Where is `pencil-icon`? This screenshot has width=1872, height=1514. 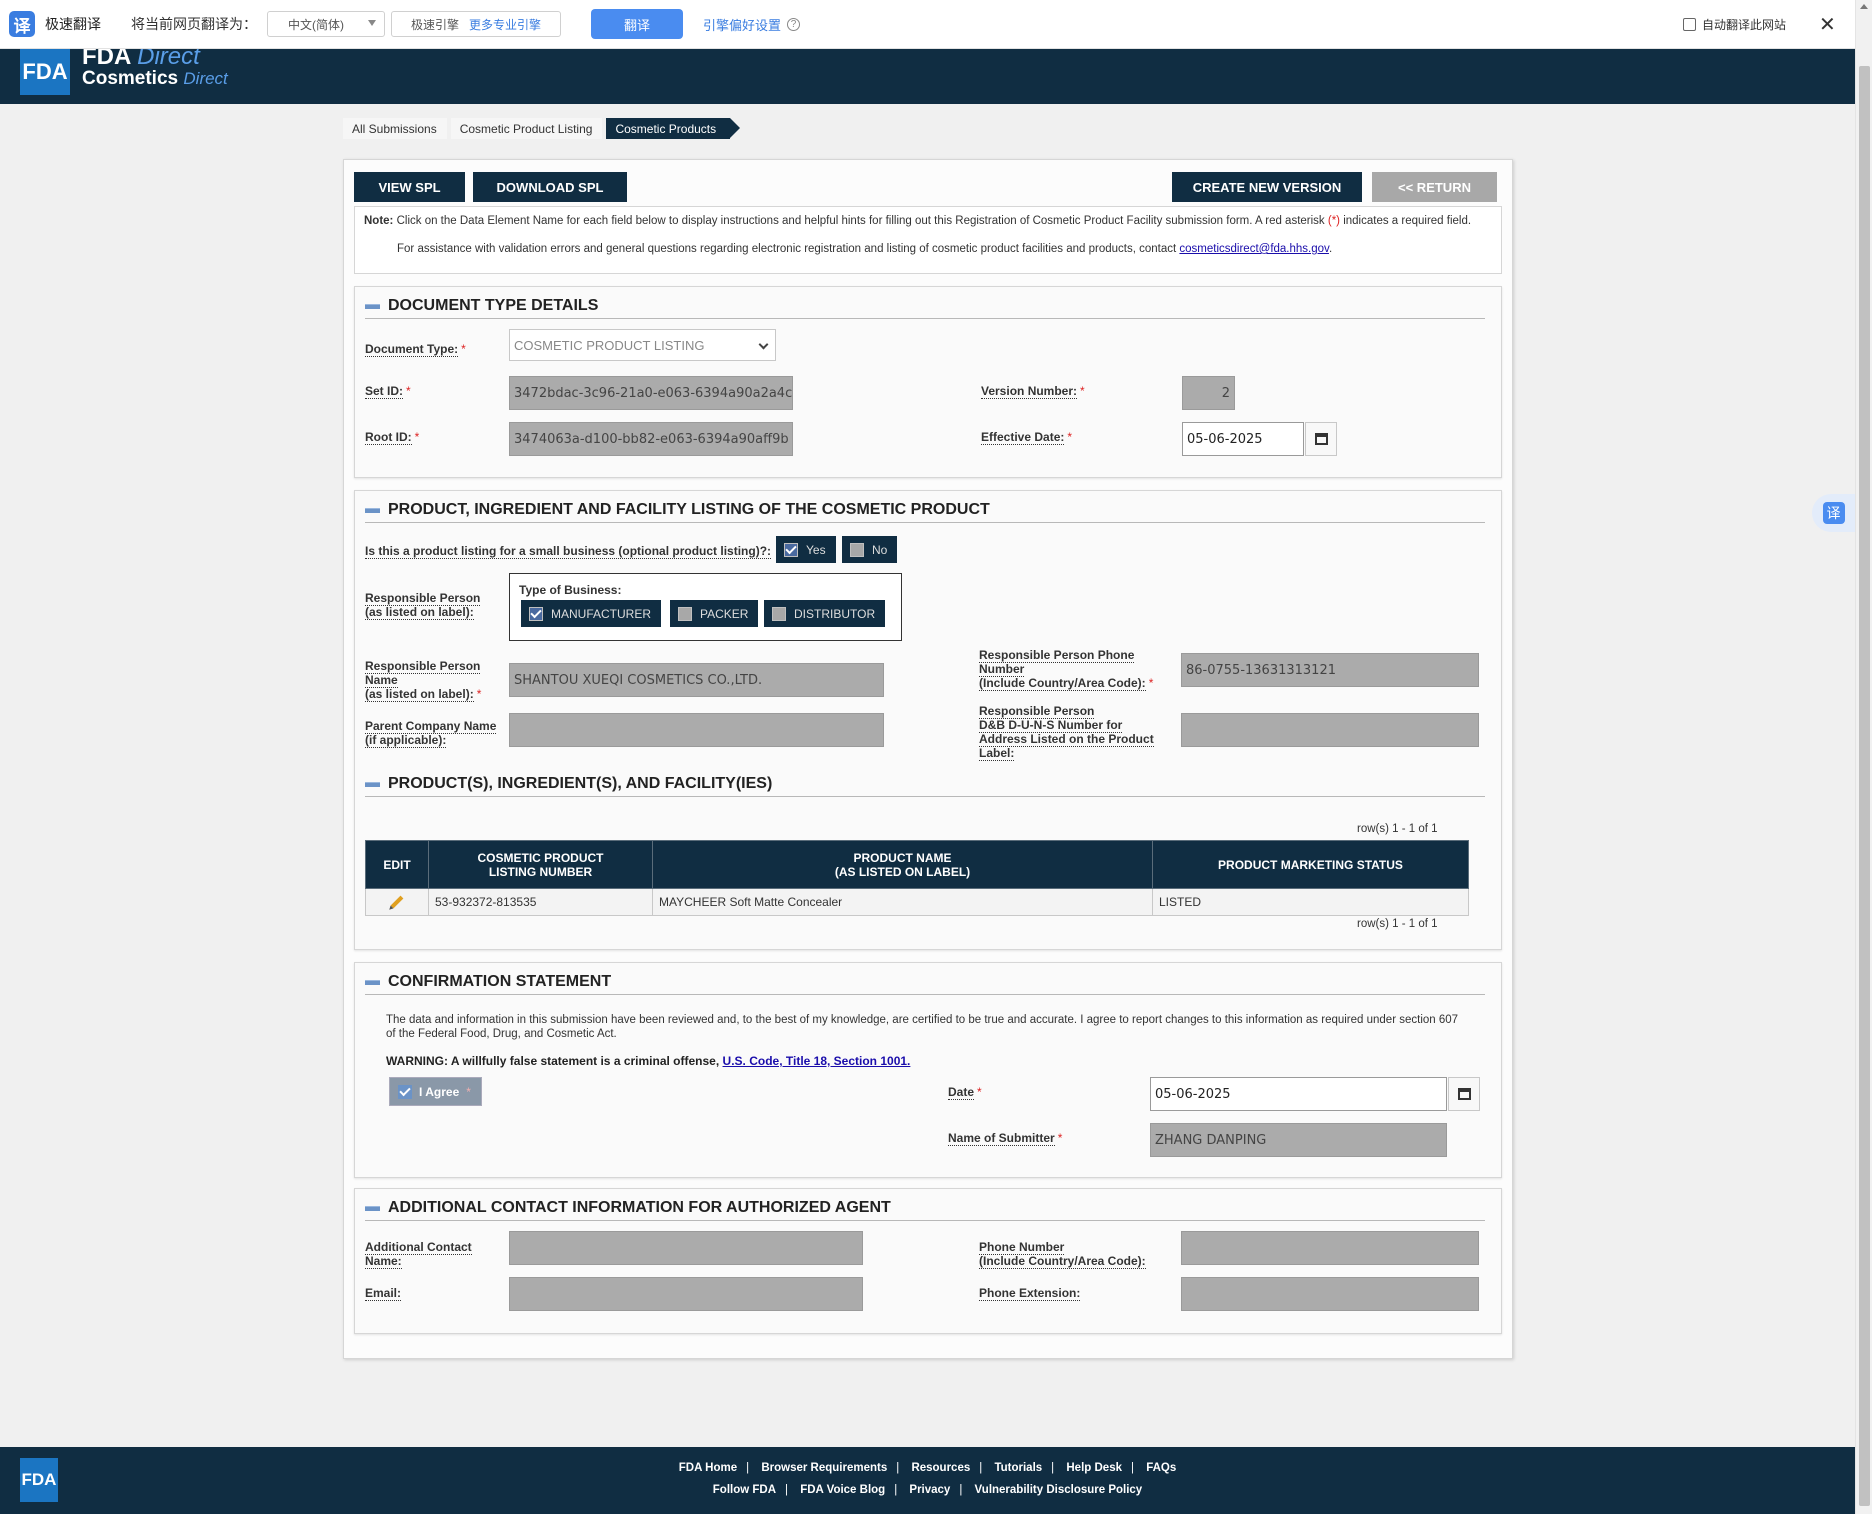 pencil-icon is located at coordinates (397, 902).